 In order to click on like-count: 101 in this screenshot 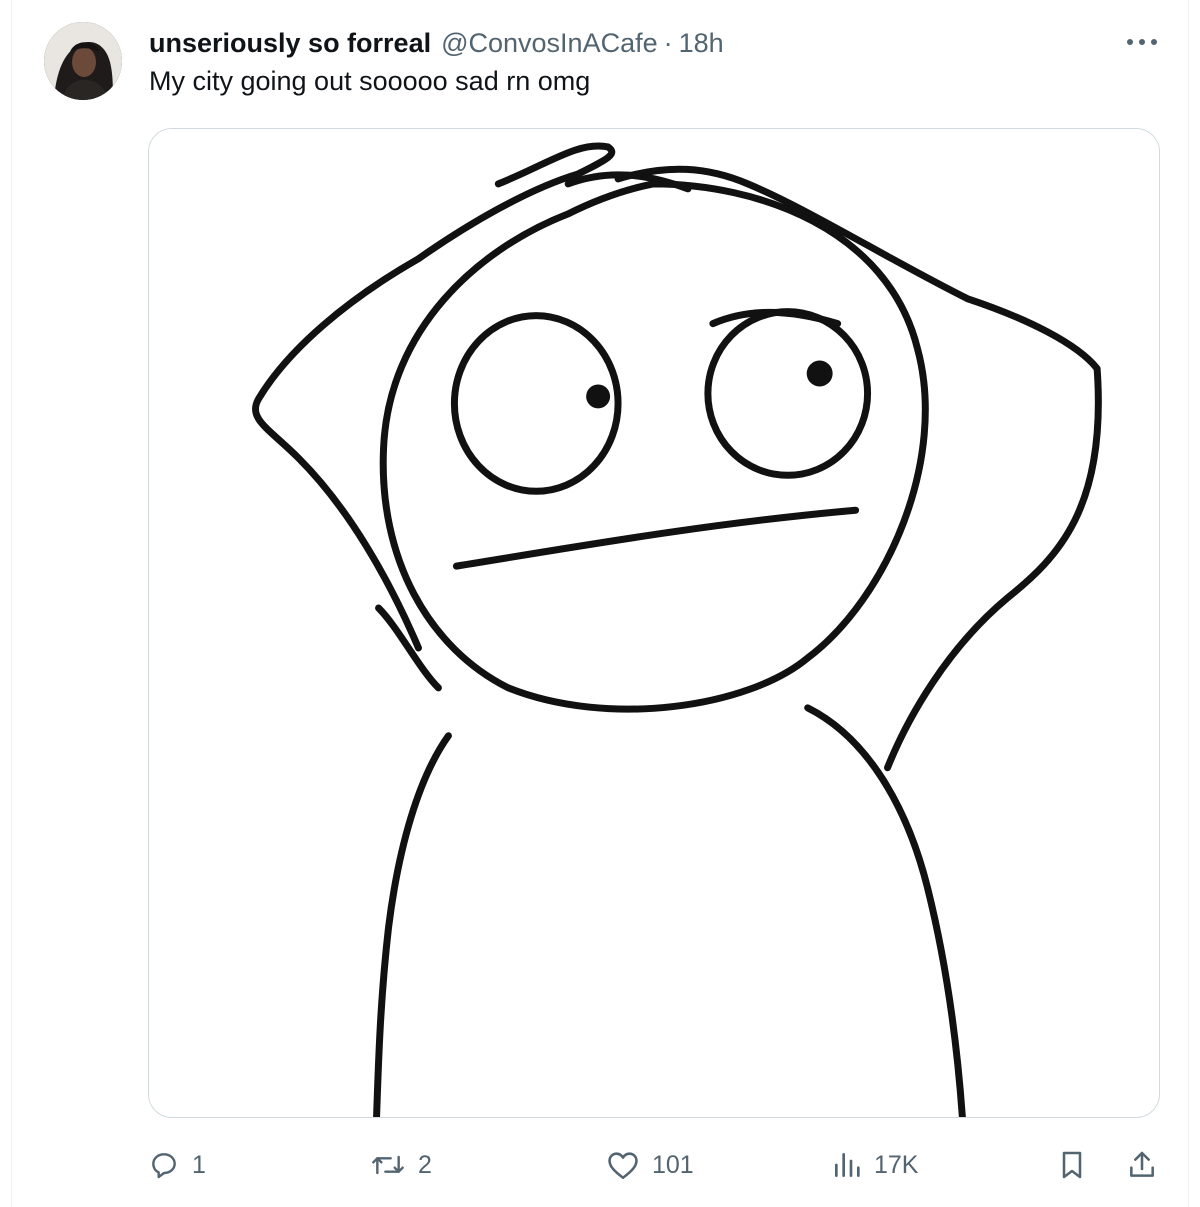, I will do `click(673, 1164)`.